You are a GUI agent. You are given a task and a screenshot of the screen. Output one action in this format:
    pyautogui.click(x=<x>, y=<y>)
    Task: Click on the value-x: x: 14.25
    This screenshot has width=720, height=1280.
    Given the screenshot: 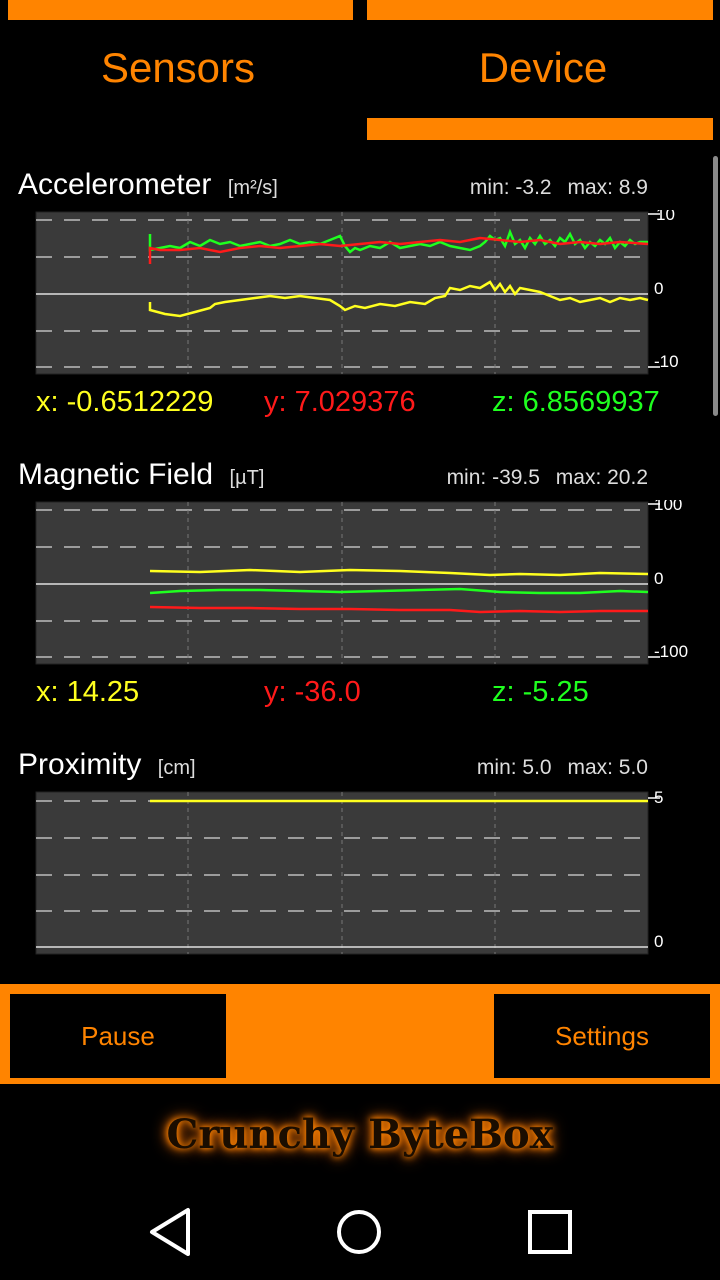 What is the action you would take?
    pyautogui.click(x=88, y=692)
    